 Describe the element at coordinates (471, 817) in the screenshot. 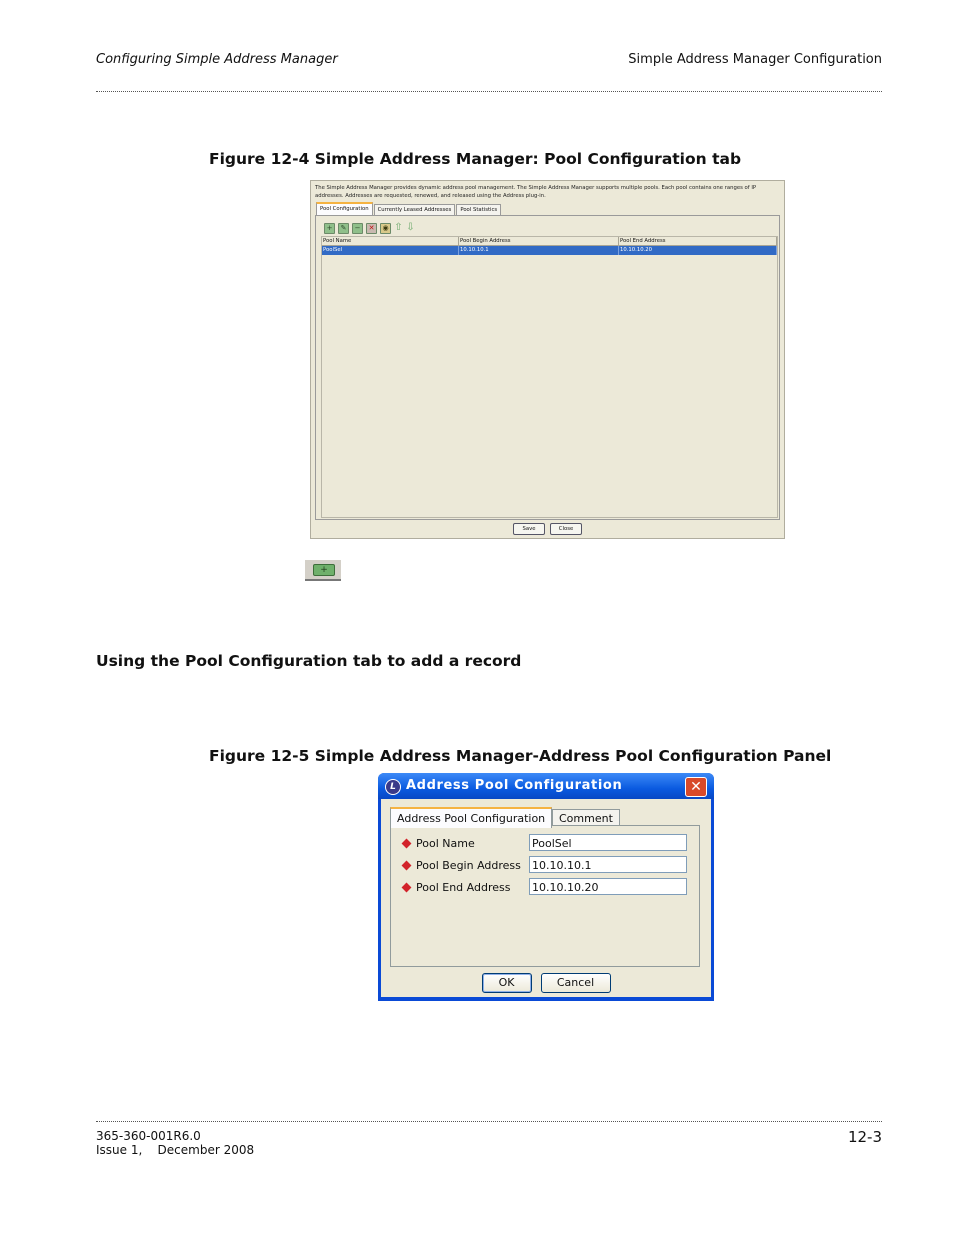

I see `tab-address-pool-configuration: Address Pool Configuration` at that location.